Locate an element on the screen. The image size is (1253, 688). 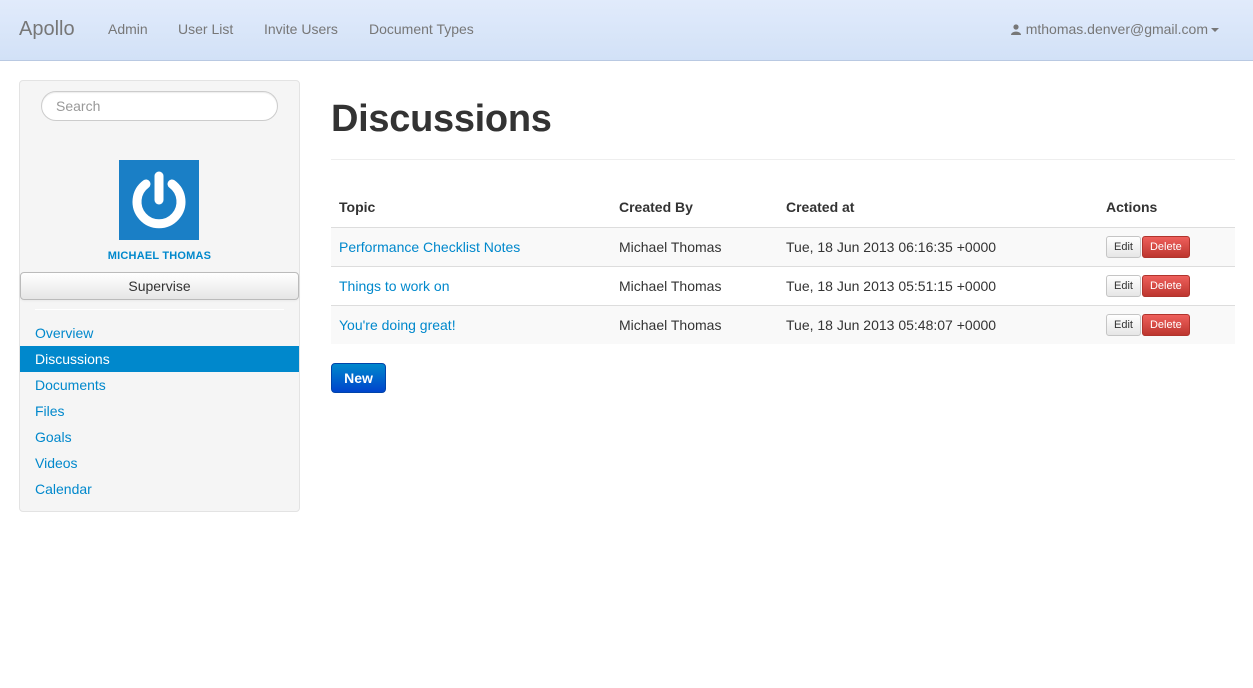
avatar is located at coordinates (159, 200).